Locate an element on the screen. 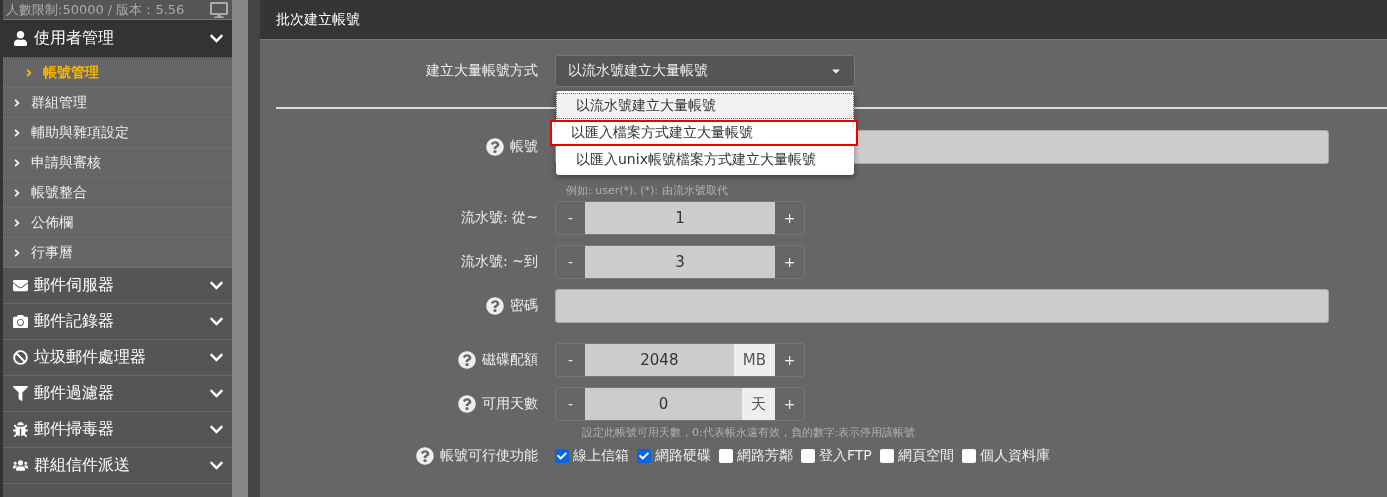 The height and width of the screenshot is (497, 1387). sidebar-group-label: 垃圾郵件處理器 is located at coordinates (90, 357).